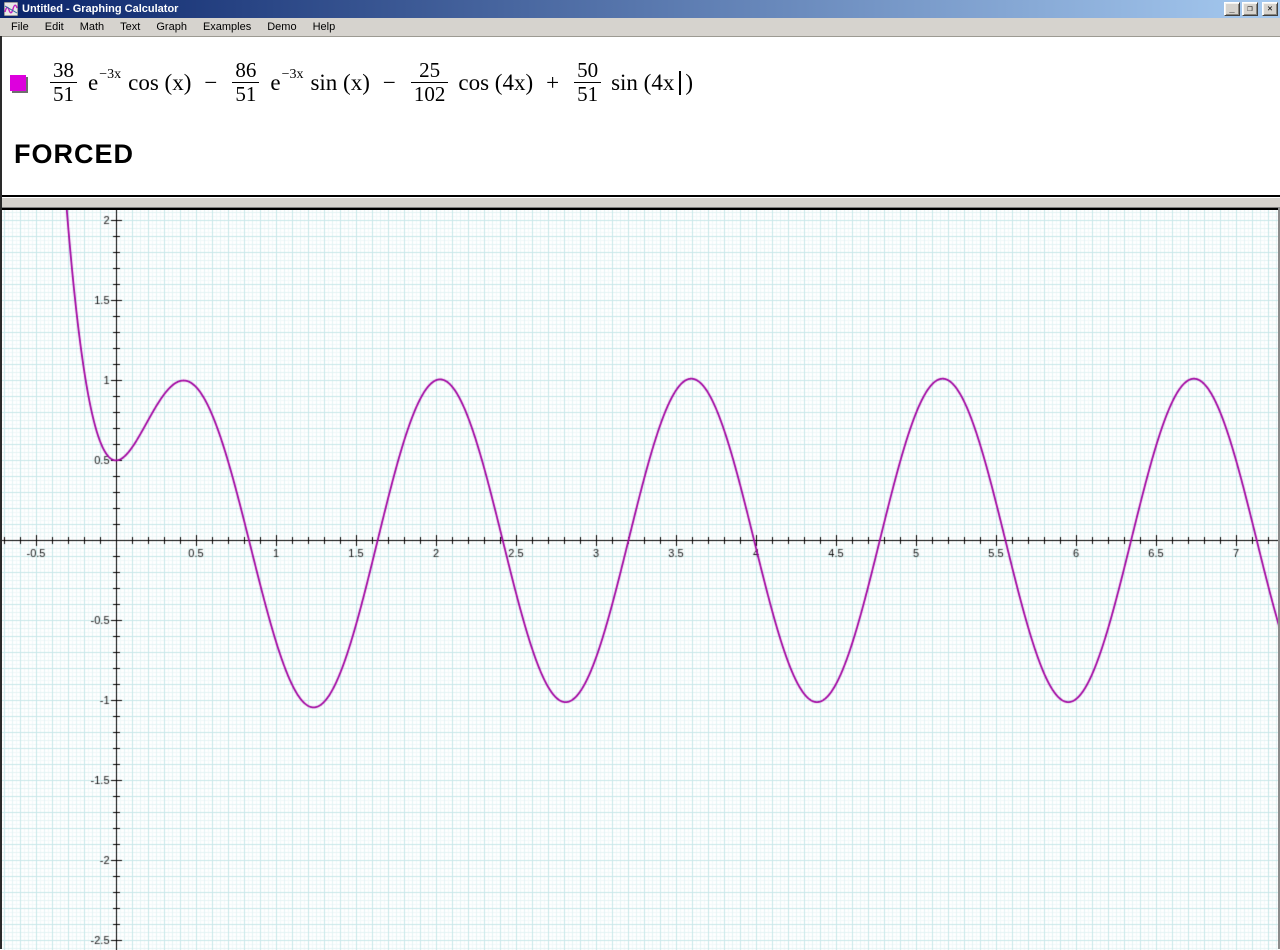  What do you see at coordinates (11, 9) in the screenshot?
I see `app-icon` at bounding box center [11, 9].